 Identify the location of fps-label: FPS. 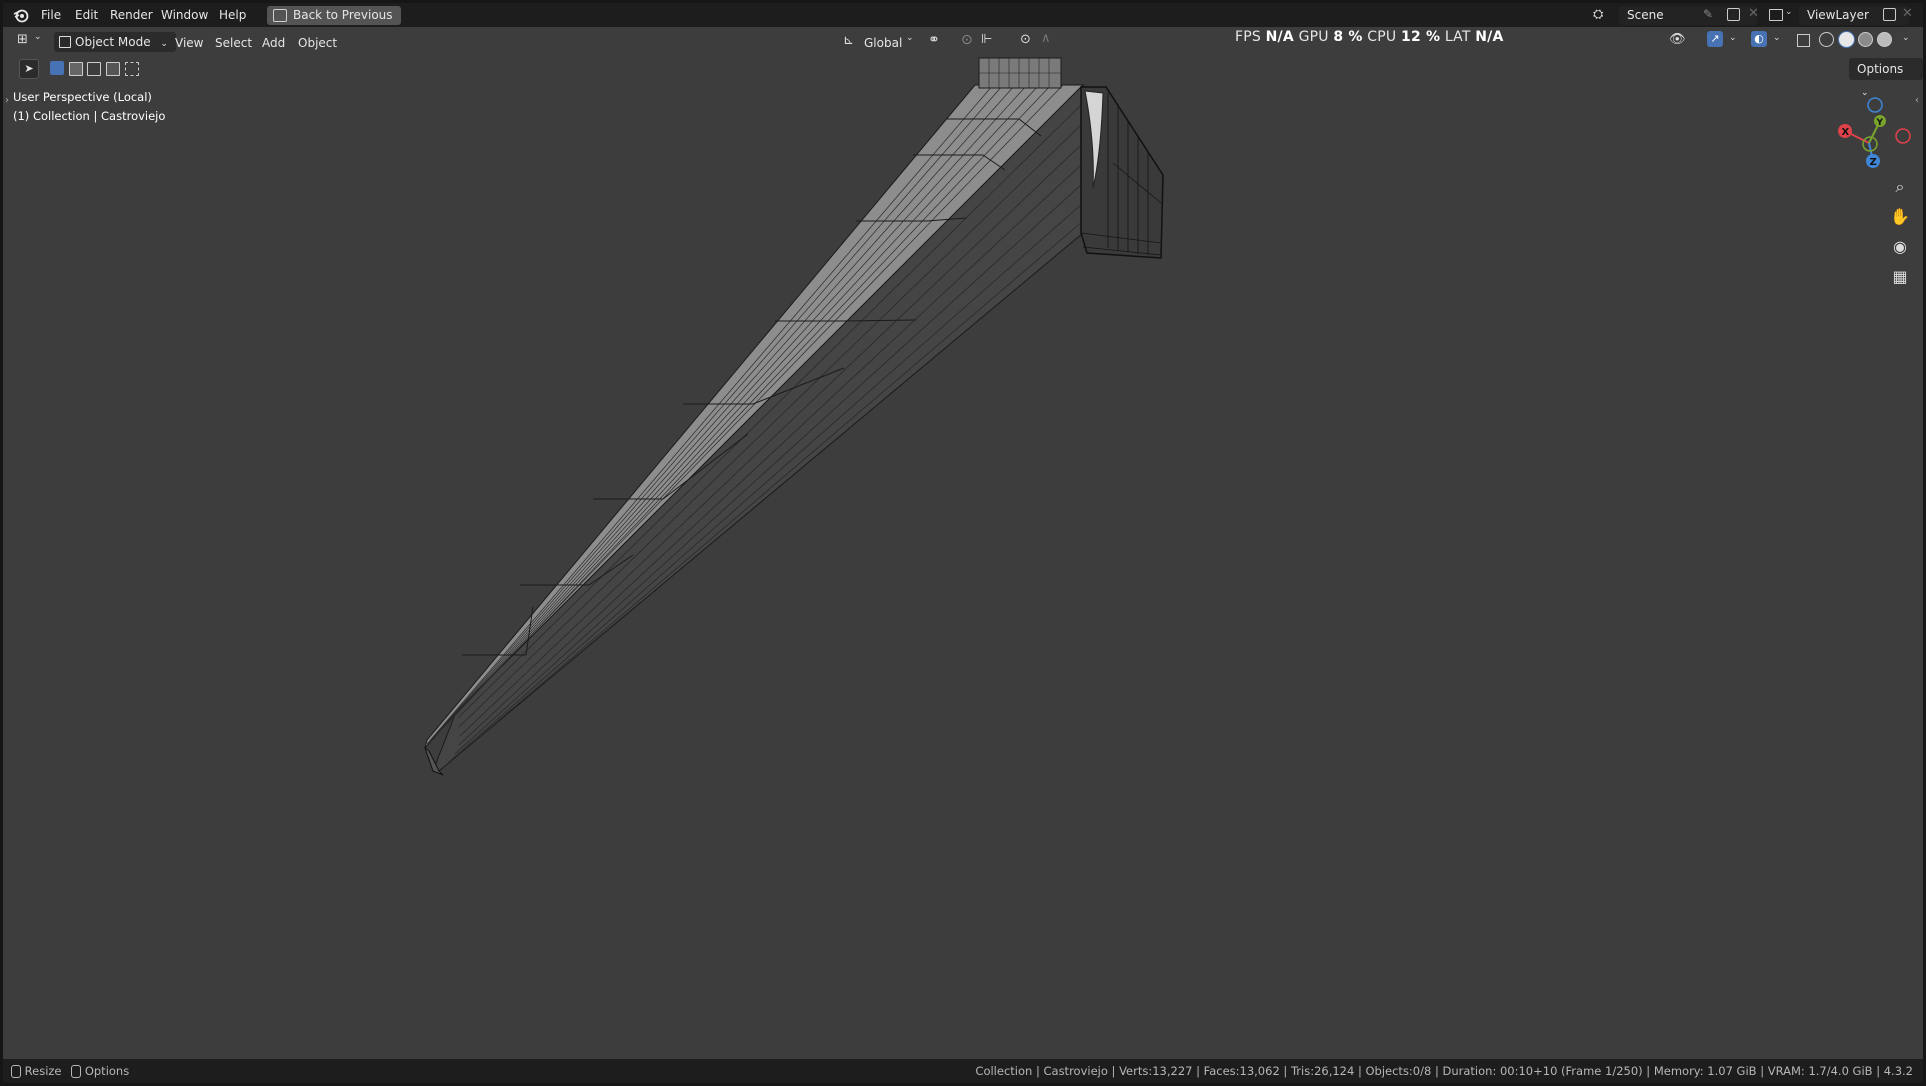
(1248, 37).